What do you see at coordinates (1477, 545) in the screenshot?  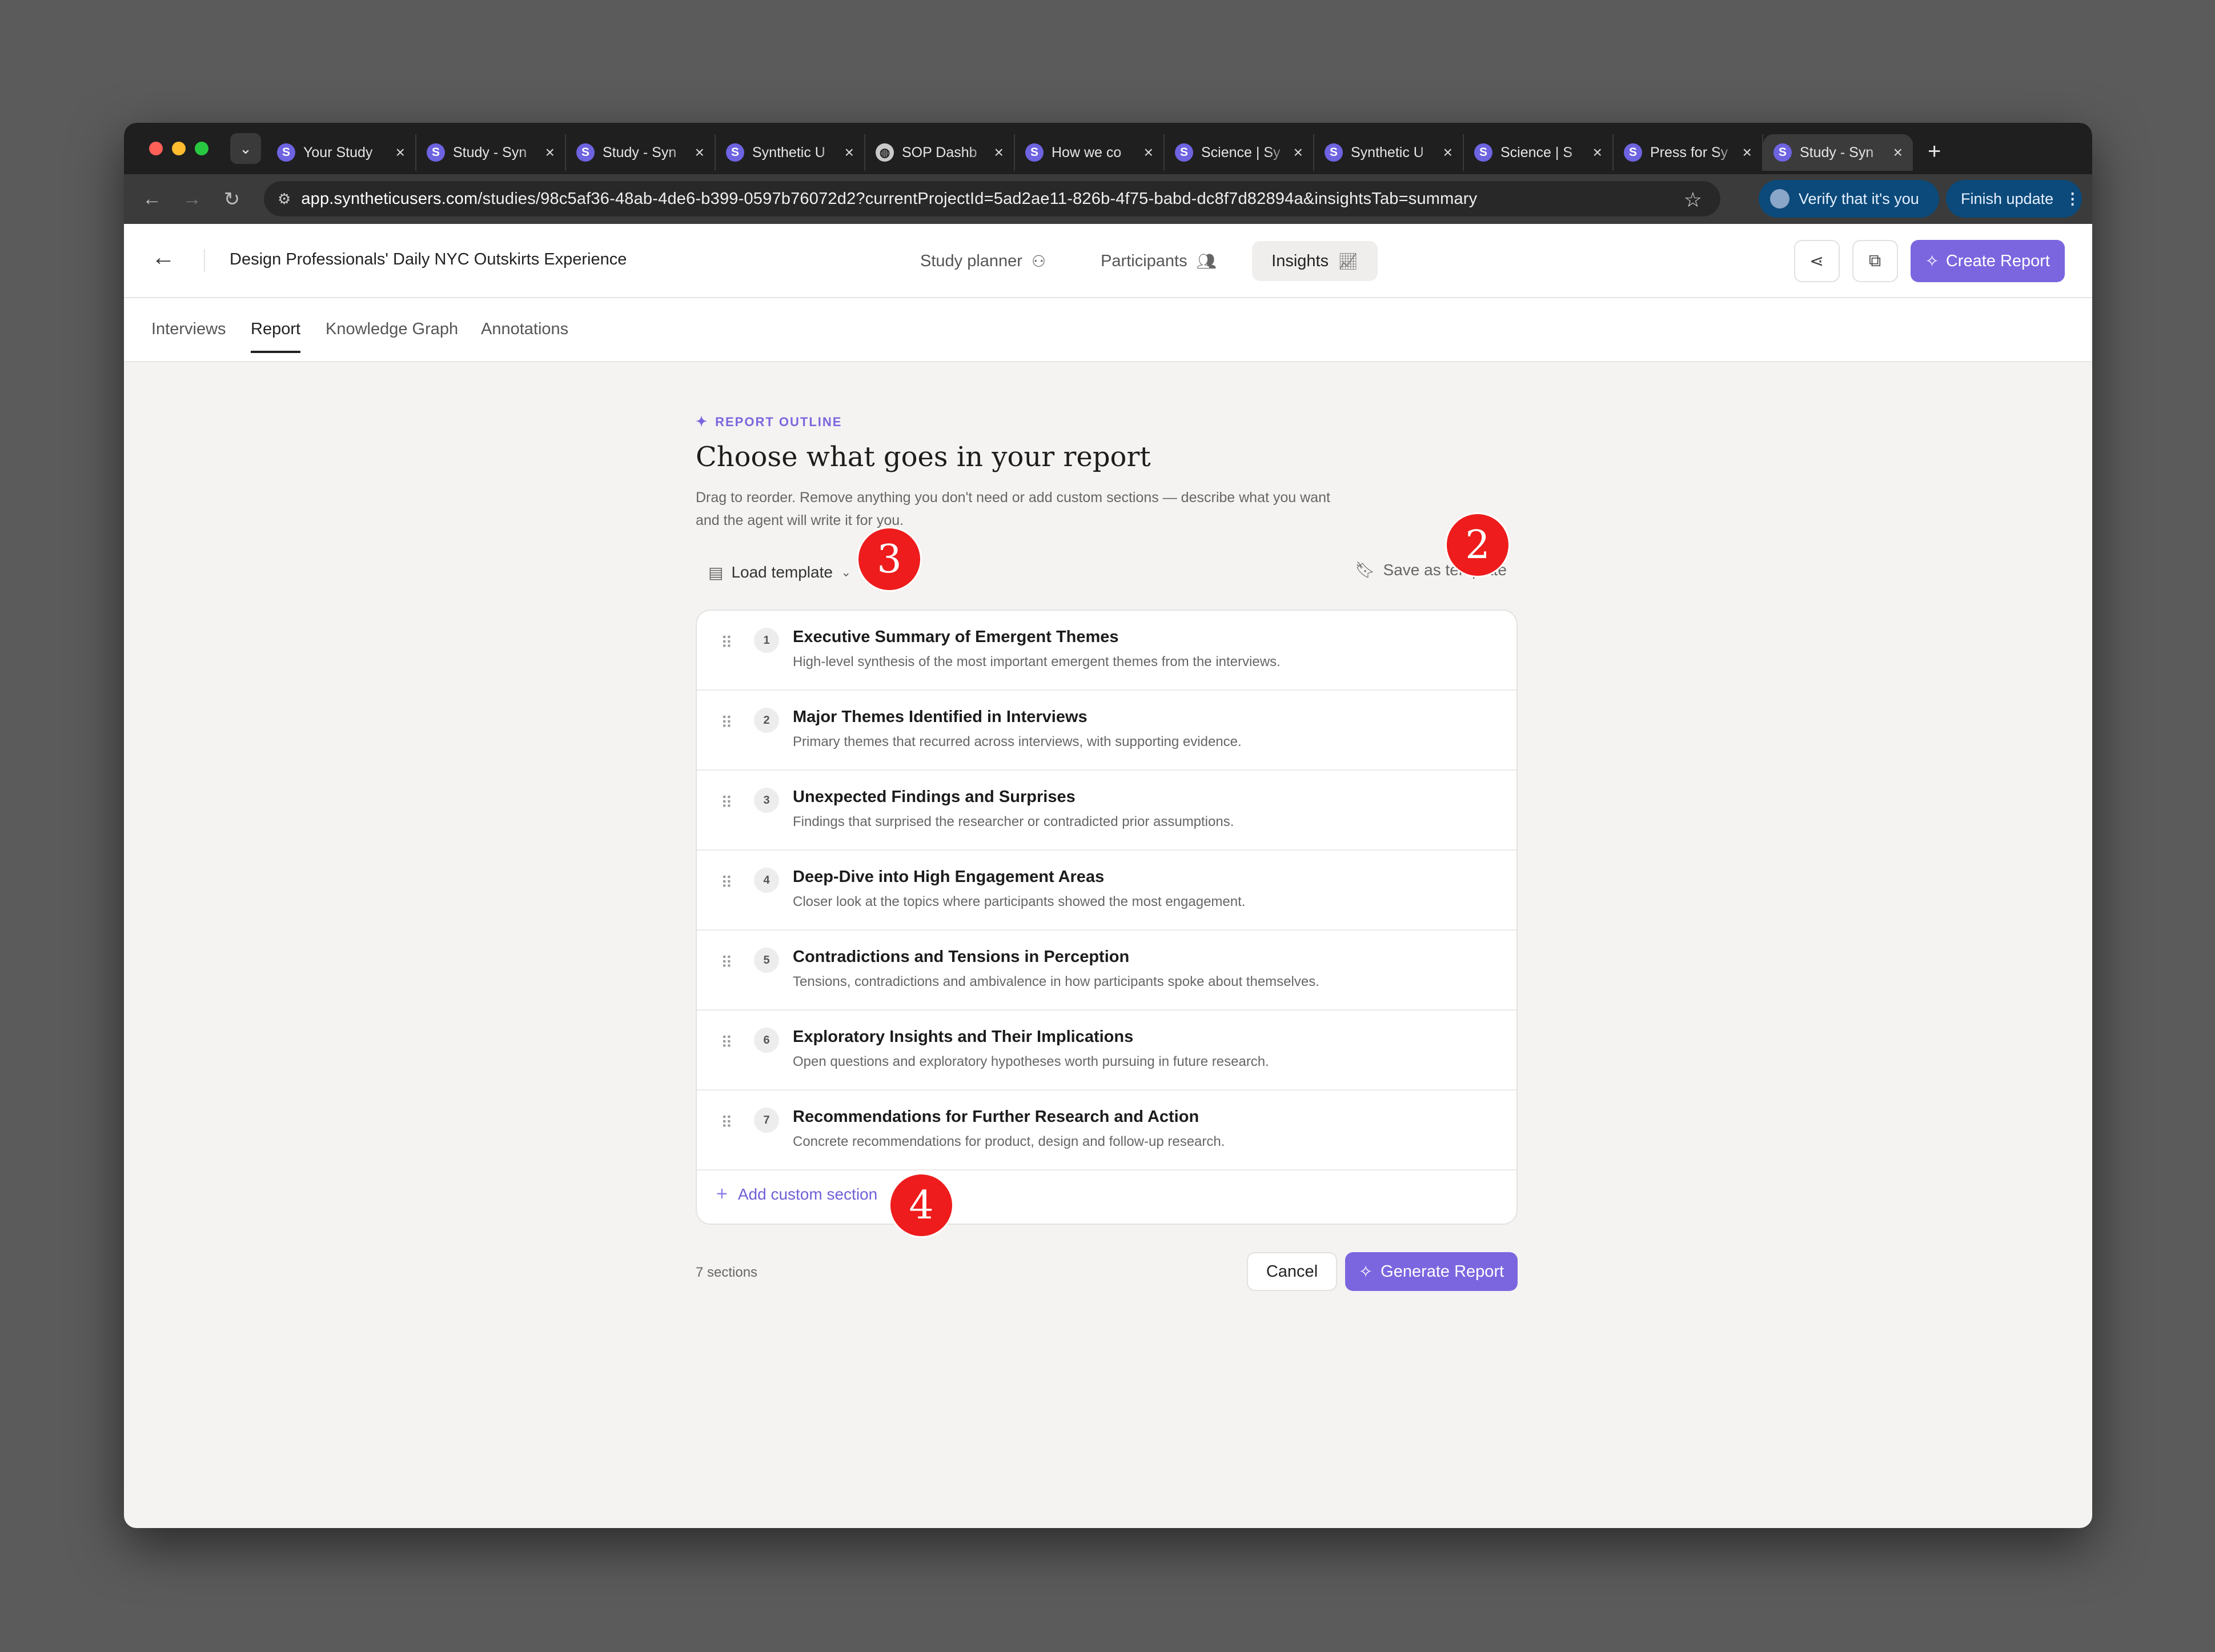 I see `annotation-marker-2: 2` at bounding box center [1477, 545].